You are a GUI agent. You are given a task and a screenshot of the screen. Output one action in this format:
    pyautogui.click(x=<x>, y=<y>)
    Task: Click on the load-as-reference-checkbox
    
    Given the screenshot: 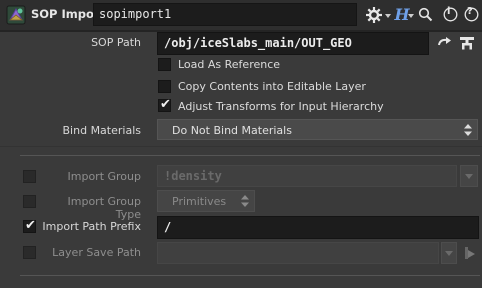 What is the action you would take?
    pyautogui.click(x=164, y=64)
    